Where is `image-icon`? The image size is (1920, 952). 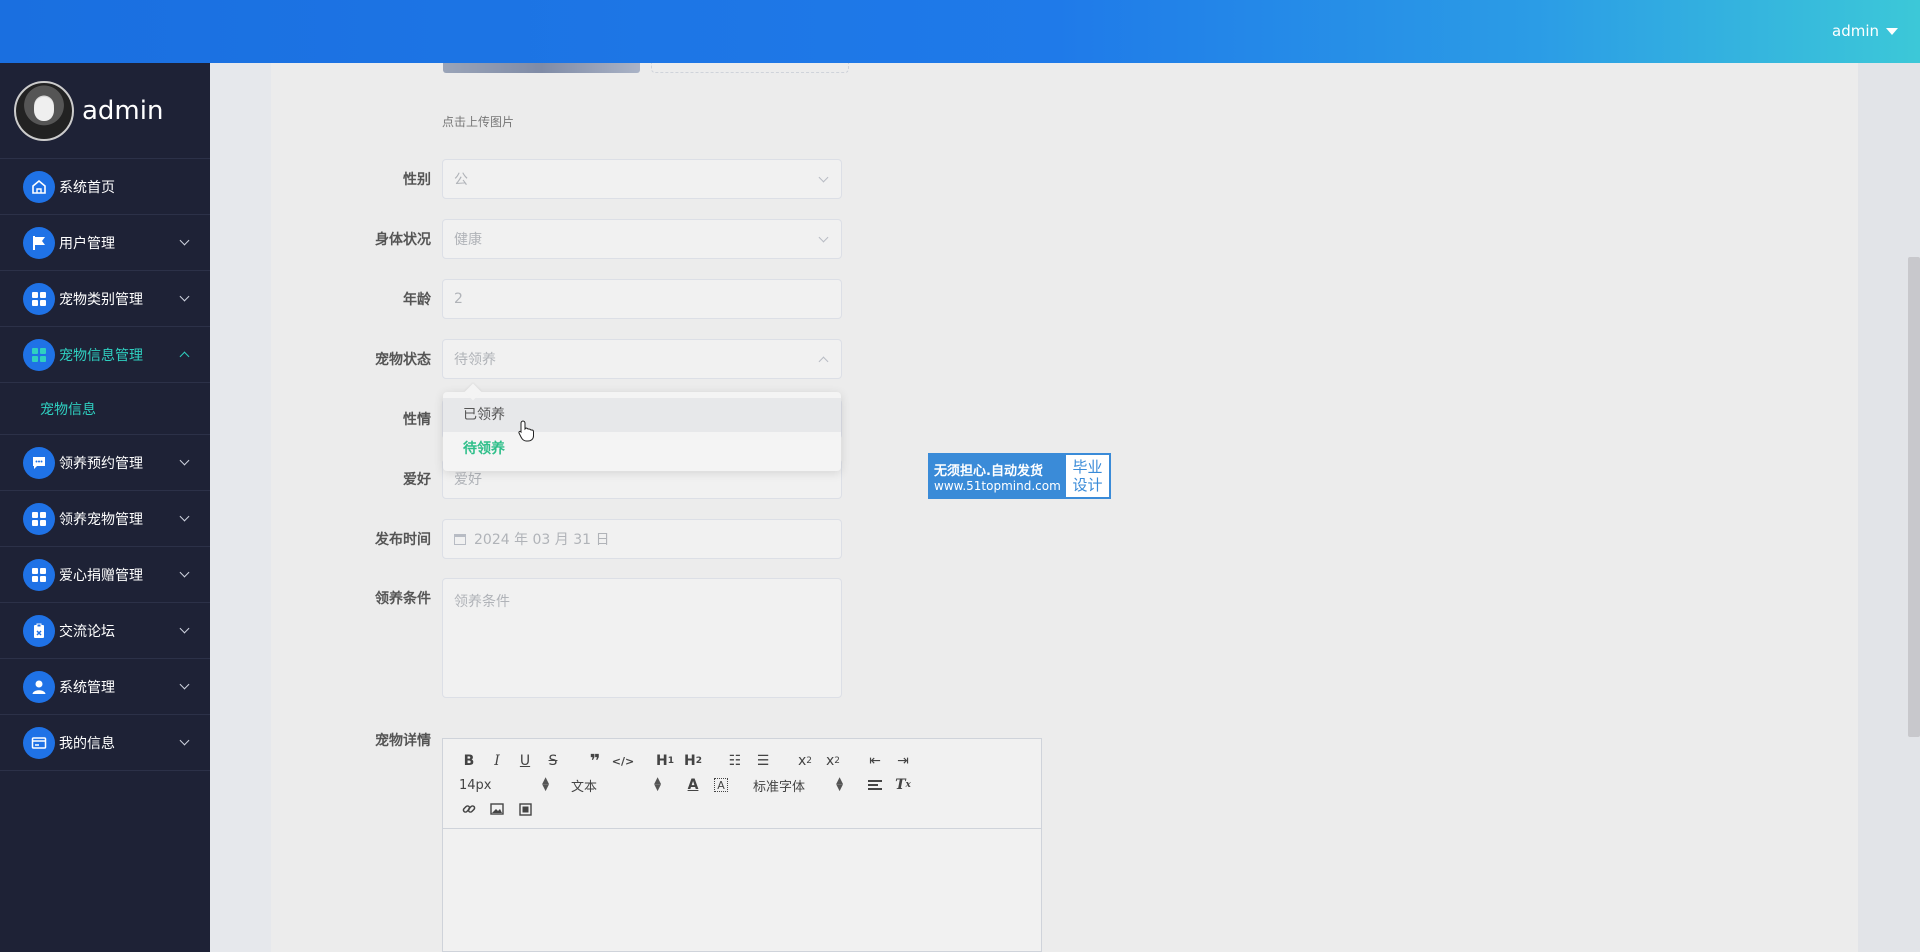
image-icon is located at coordinates (497, 809).